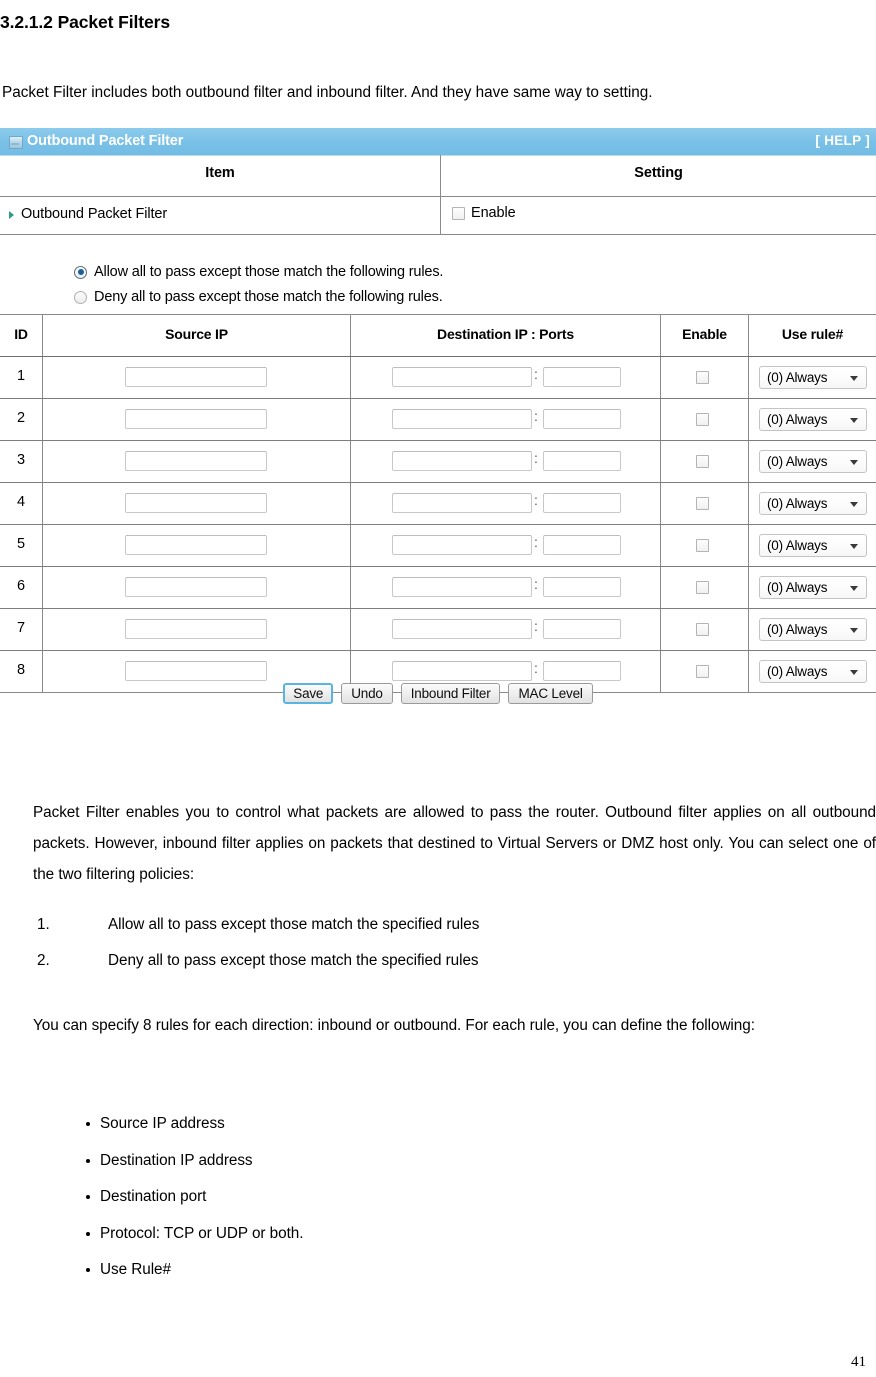 Image resolution: width=876 pixels, height=1377 pixels. What do you see at coordinates (450, 693) in the screenshot?
I see `inbound-filter-button: Inbound Filter` at bounding box center [450, 693].